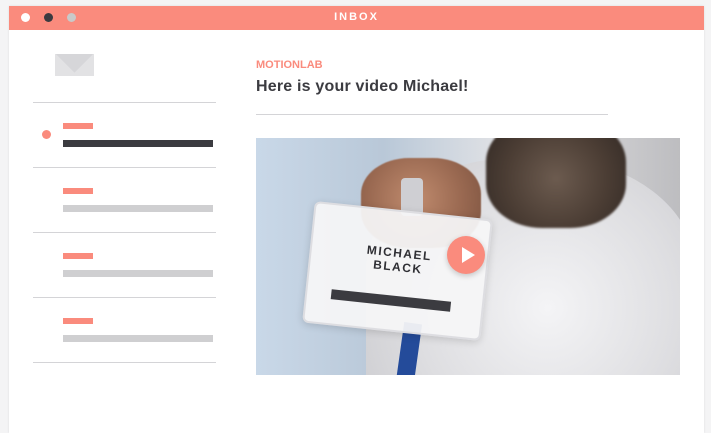  Describe the element at coordinates (46, 134) in the screenshot. I see `unread-indicator` at that location.